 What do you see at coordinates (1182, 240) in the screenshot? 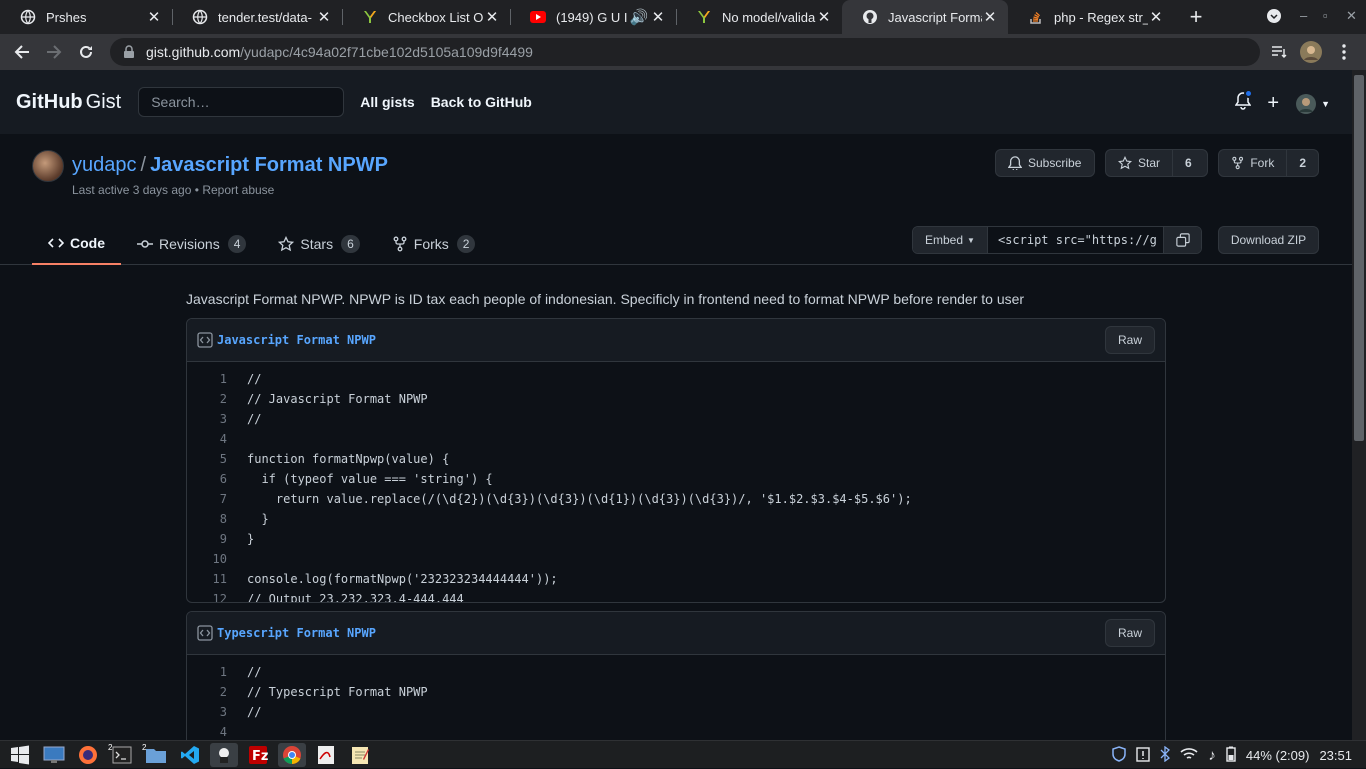
I see `copy-icon` at bounding box center [1182, 240].